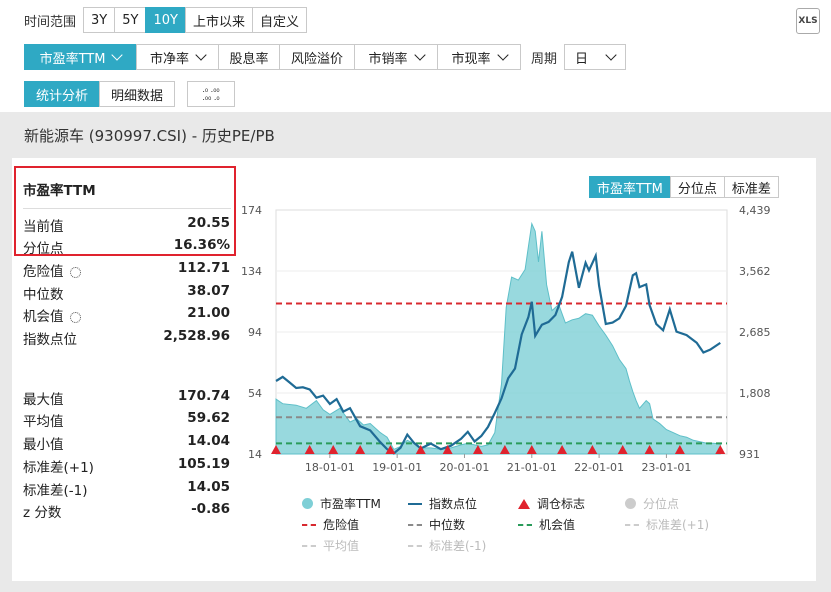 The width and height of the screenshot is (831, 592). I want to click on legend-item: 机会值, so click(546, 524).